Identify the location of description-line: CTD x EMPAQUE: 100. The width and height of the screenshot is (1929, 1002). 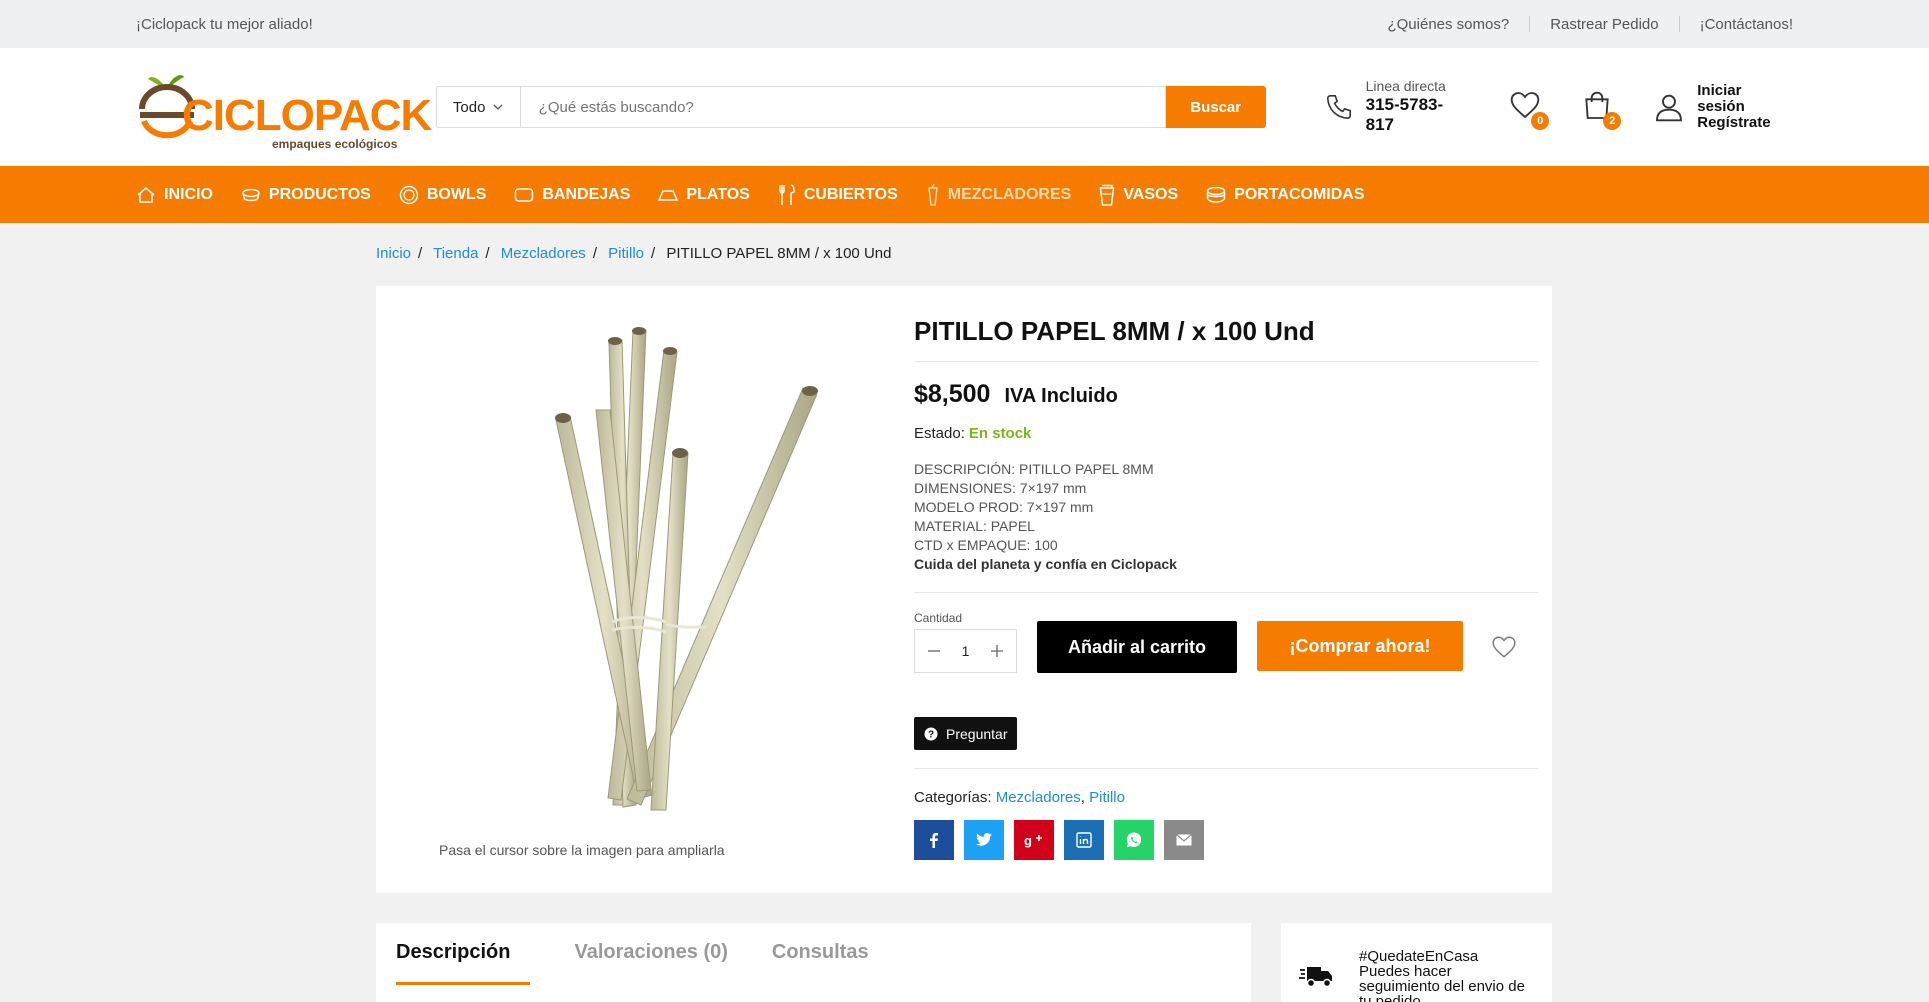
(986, 545).